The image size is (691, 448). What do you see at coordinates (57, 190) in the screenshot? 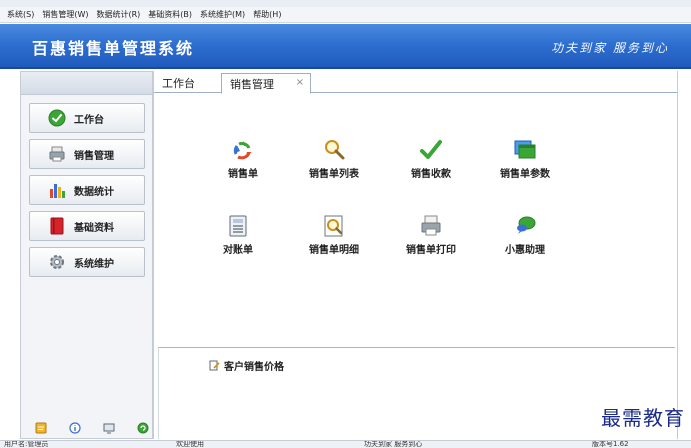
I see `bar-chart-icon` at bounding box center [57, 190].